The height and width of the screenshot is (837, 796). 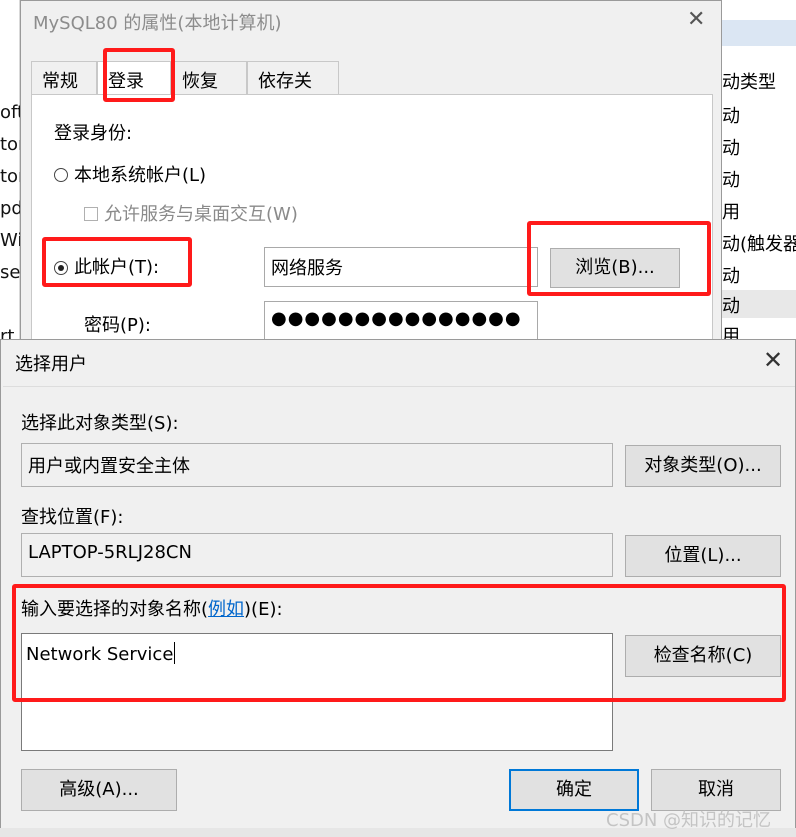 I want to click on enter-names-label-pre: 输入要选择的对象名称(, so click(x=115, y=609).